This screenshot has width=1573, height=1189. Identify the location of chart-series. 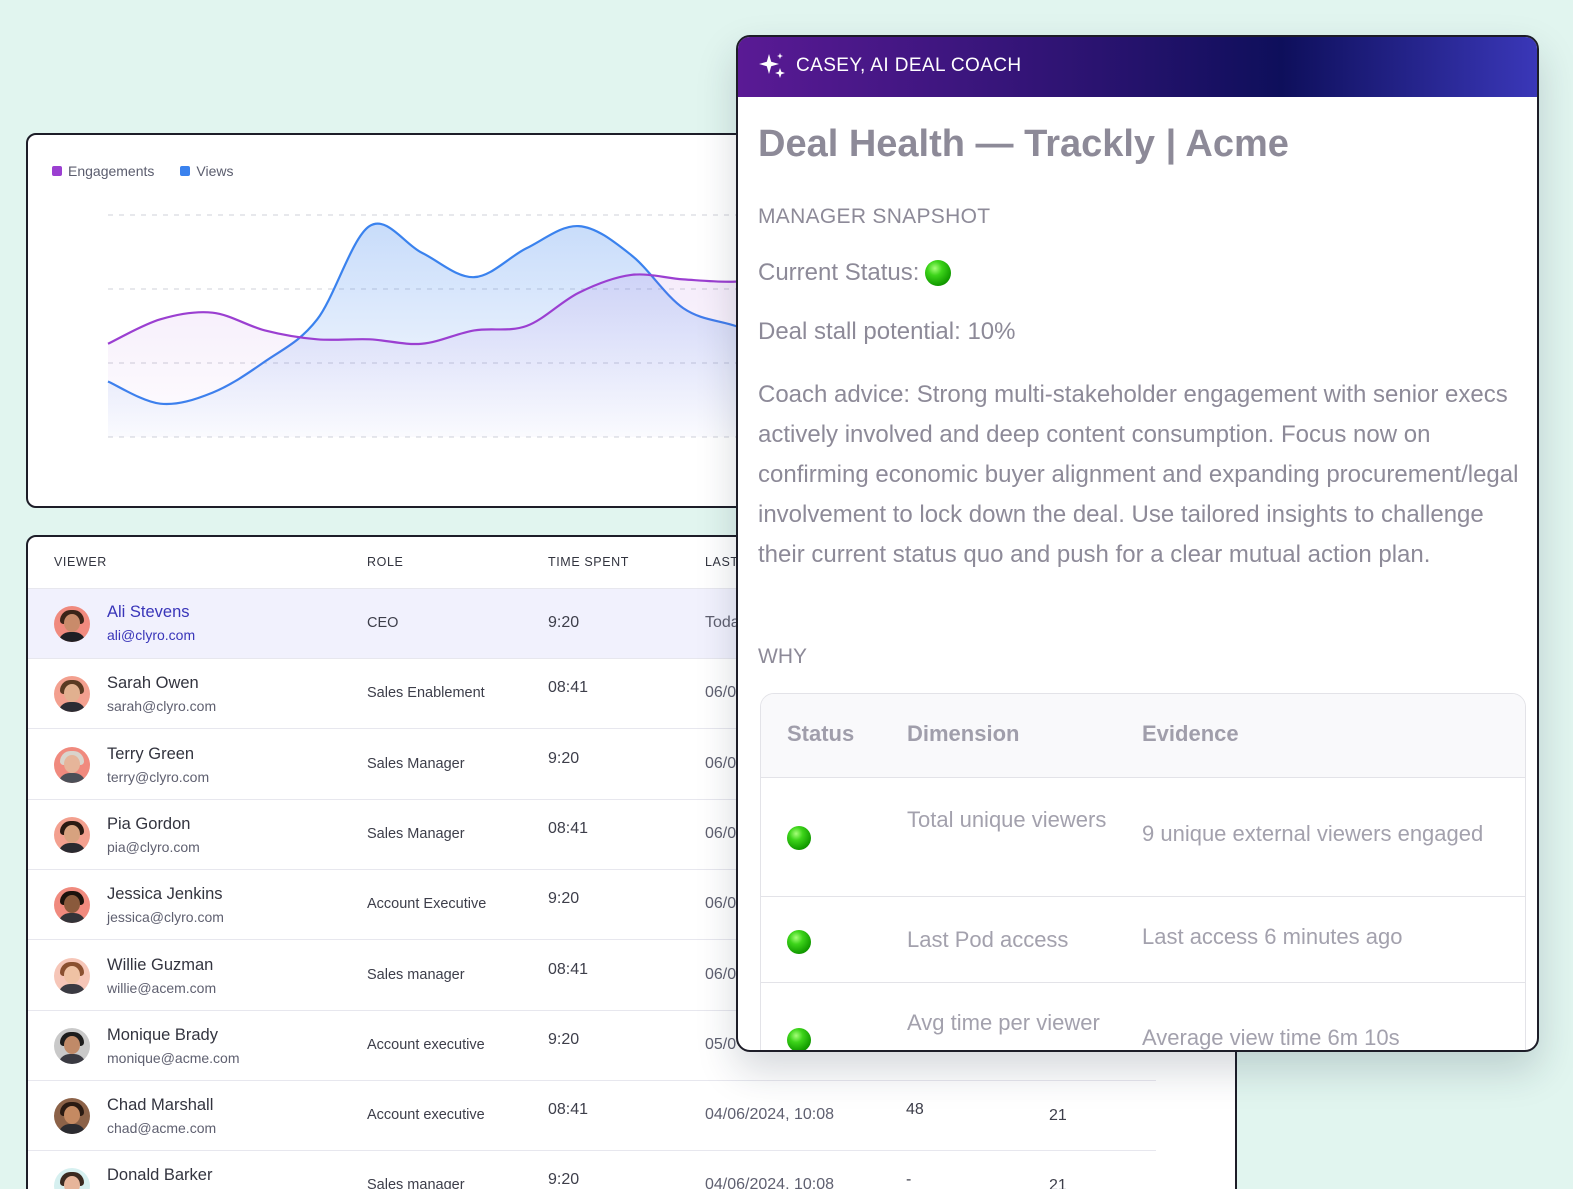
(445, 329).